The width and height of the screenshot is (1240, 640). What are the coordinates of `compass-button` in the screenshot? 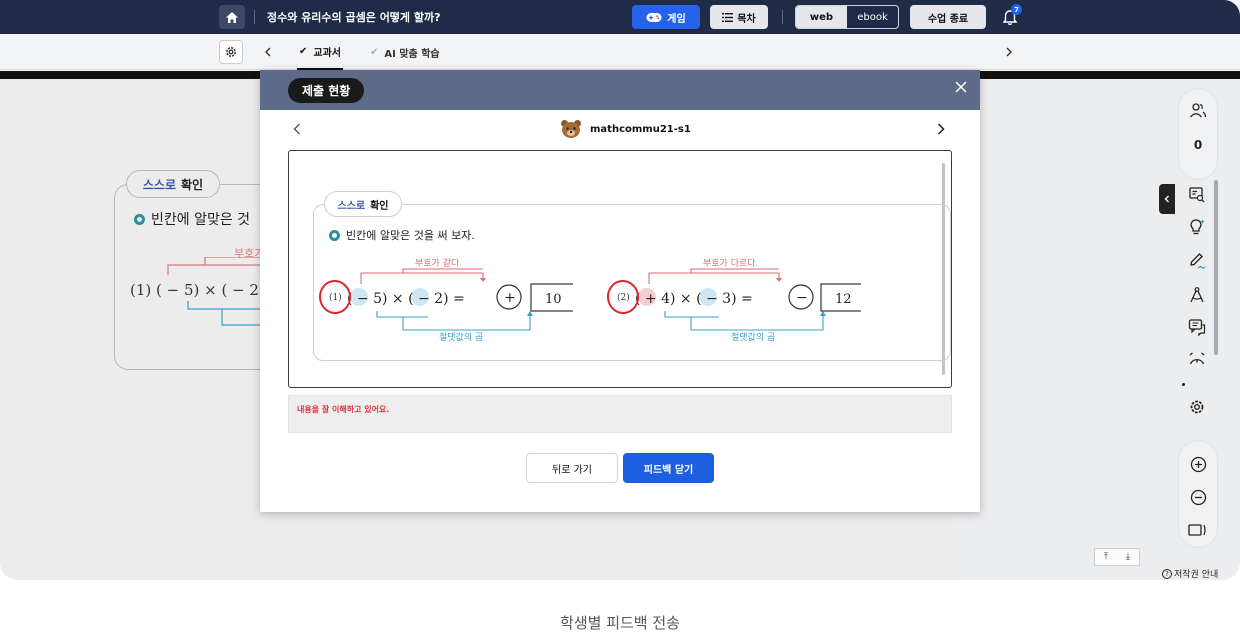 It's located at (1197, 295).